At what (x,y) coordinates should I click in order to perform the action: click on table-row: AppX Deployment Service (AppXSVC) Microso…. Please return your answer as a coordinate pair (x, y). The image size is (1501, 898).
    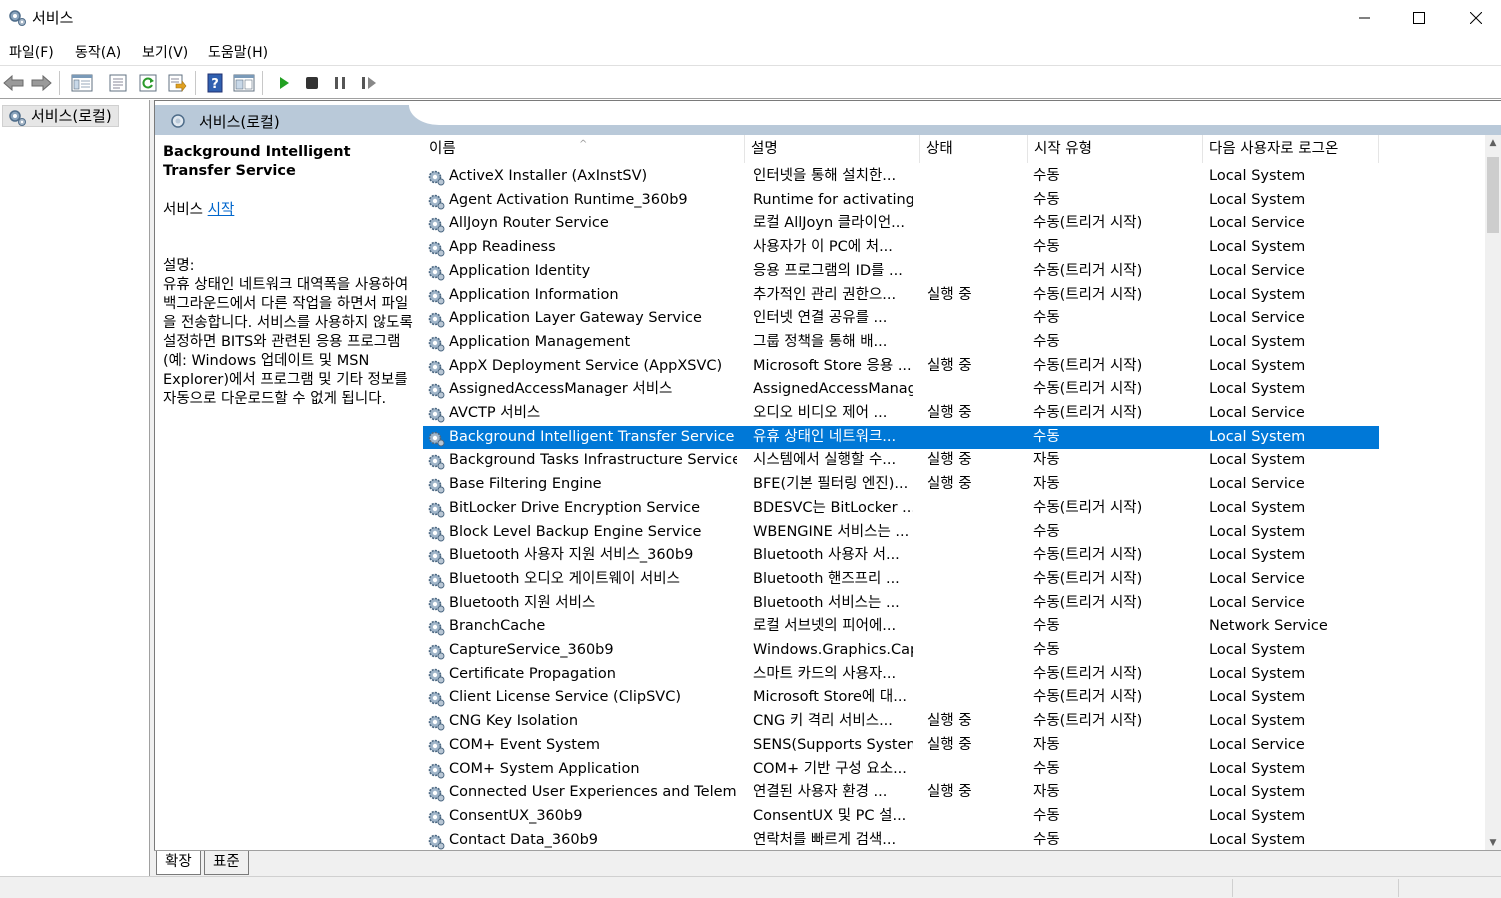
    Looking at the image, I should click on (901, 367).